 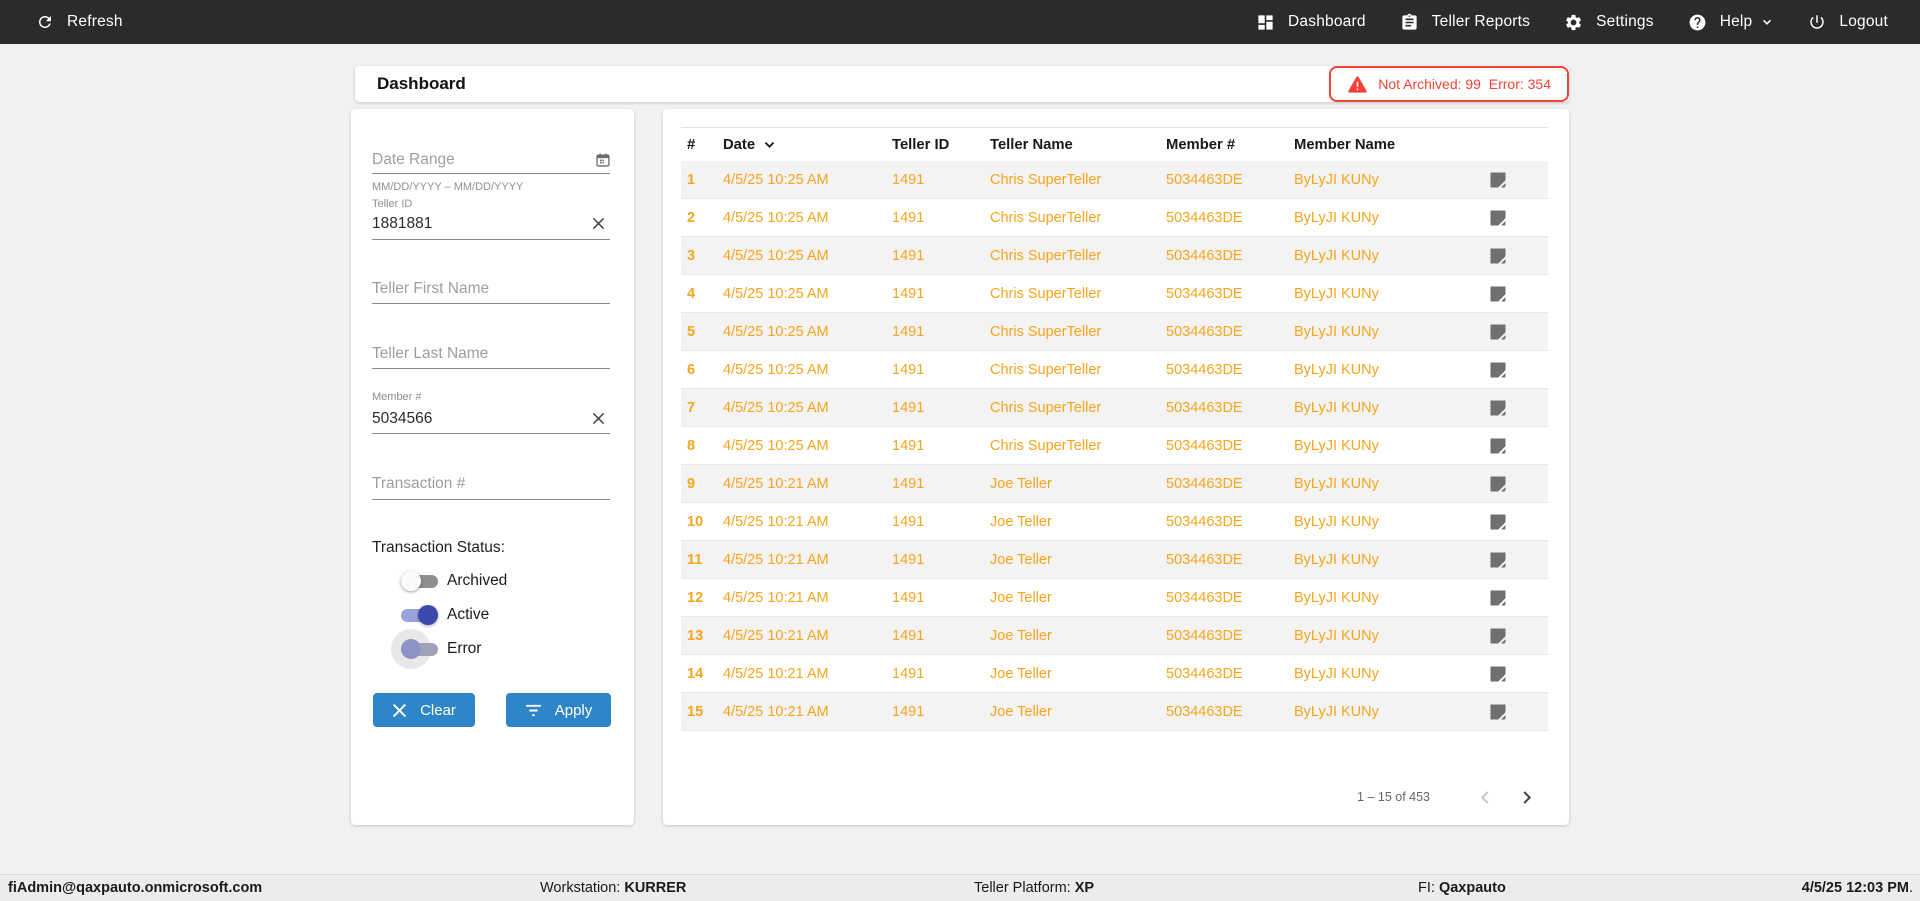 What do you see at coordinates (935, 145) in the screenshot?
I see `col-header-teller-id: Teller ID` at bounding box center [935, 145].